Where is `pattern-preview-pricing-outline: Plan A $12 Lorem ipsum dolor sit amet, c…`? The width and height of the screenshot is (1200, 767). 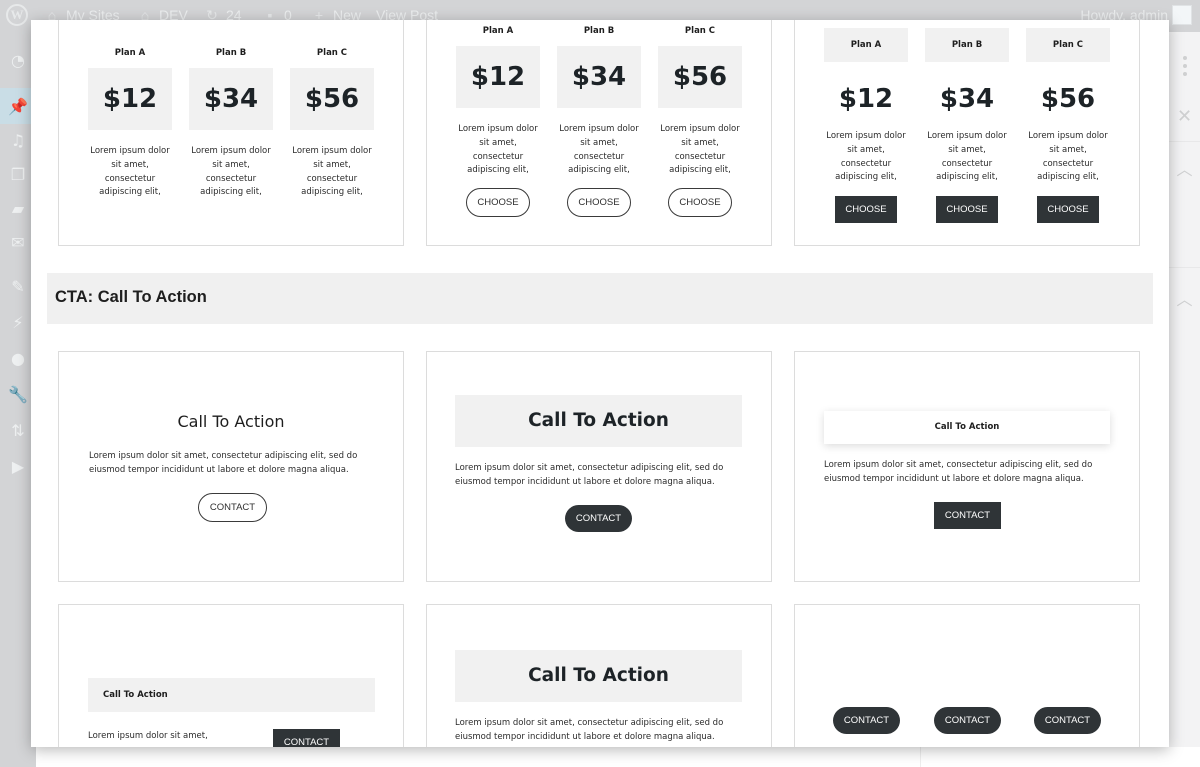
pattern-preview-pricing-outline: Plan A $12 Lorem ipsum dolor sit amet, c… is located at coordinates (599, 133).